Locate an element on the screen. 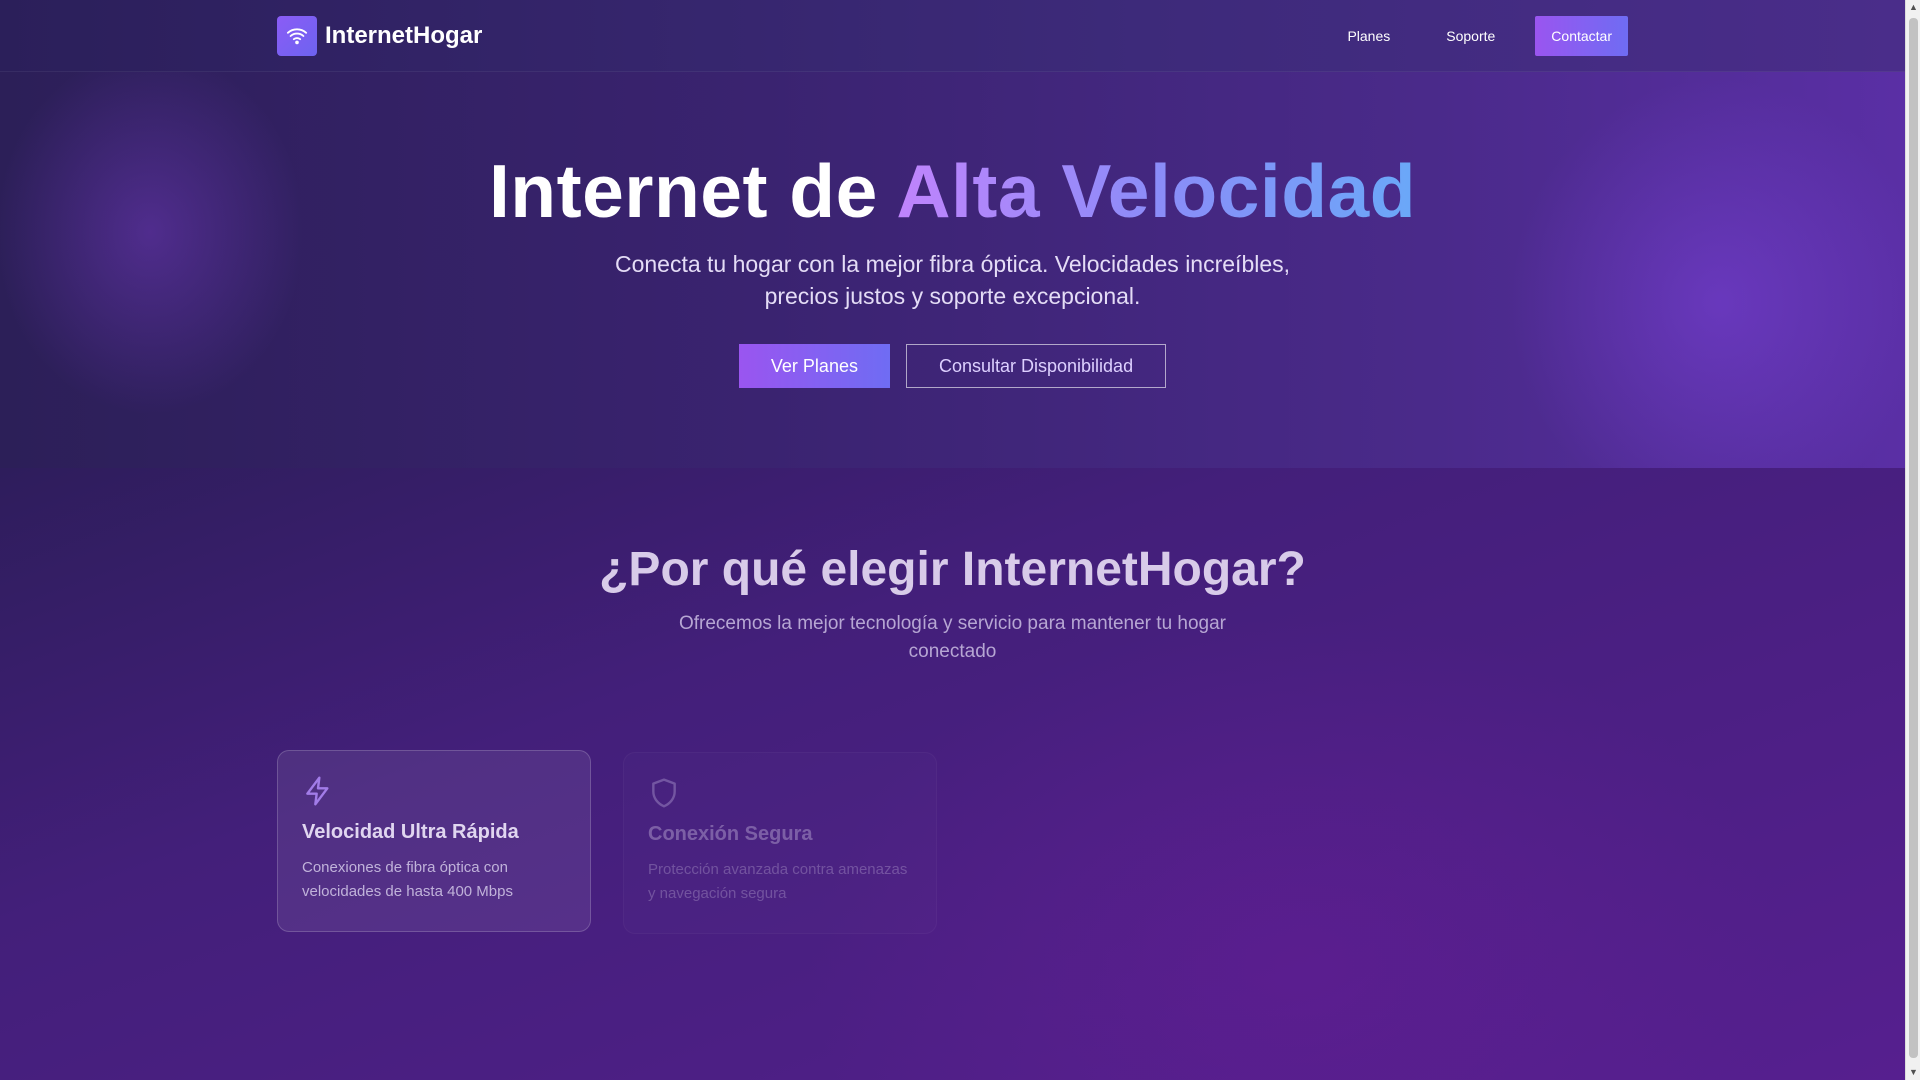 The image size is (1920, 1080). site-header: InternetHogar Planes Soporte Contactar is located at coordinates (952, 36).